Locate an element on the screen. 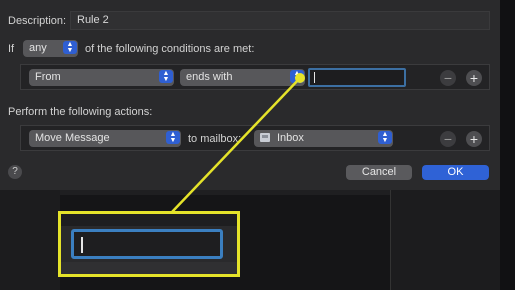 This screenshot has height=290, width=515. text-cursor is located at coordinates (82, 245).